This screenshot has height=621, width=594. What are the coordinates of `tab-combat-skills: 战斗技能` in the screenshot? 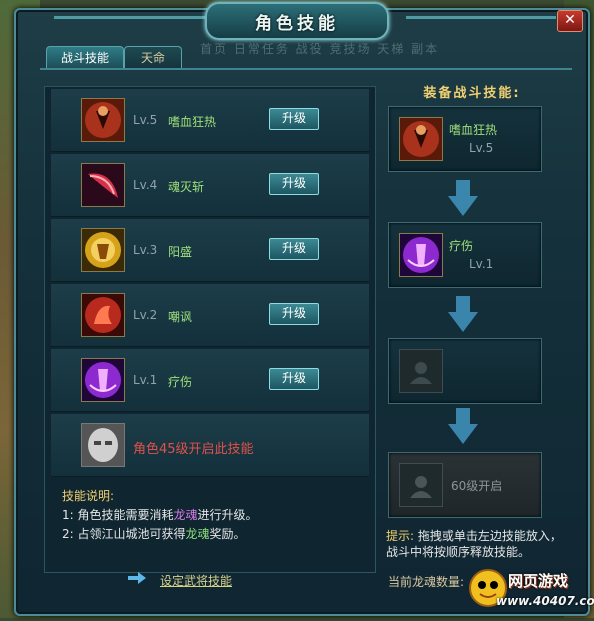 It's located at (85, 57).